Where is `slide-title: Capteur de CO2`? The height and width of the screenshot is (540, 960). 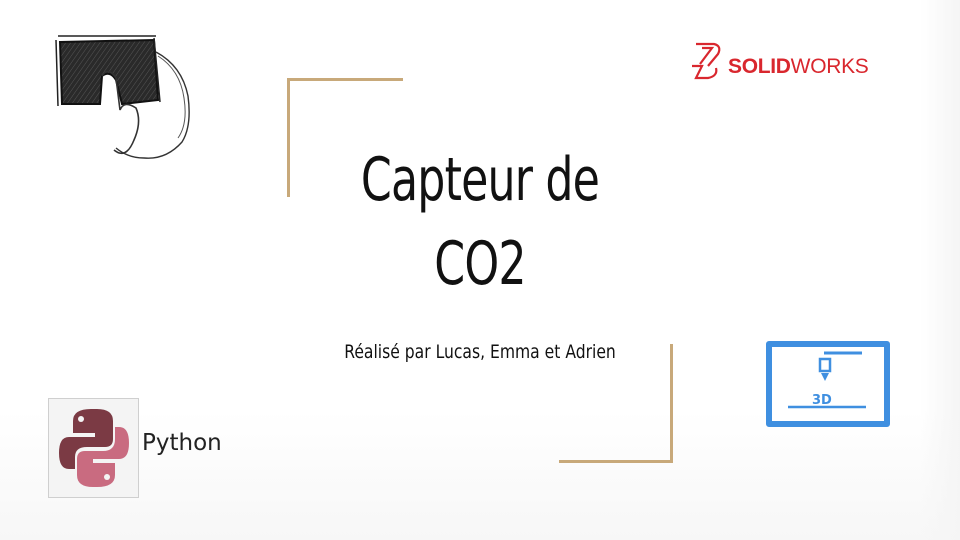
slide-title: Capteur de CO2 is located at coordinates (479, 222).